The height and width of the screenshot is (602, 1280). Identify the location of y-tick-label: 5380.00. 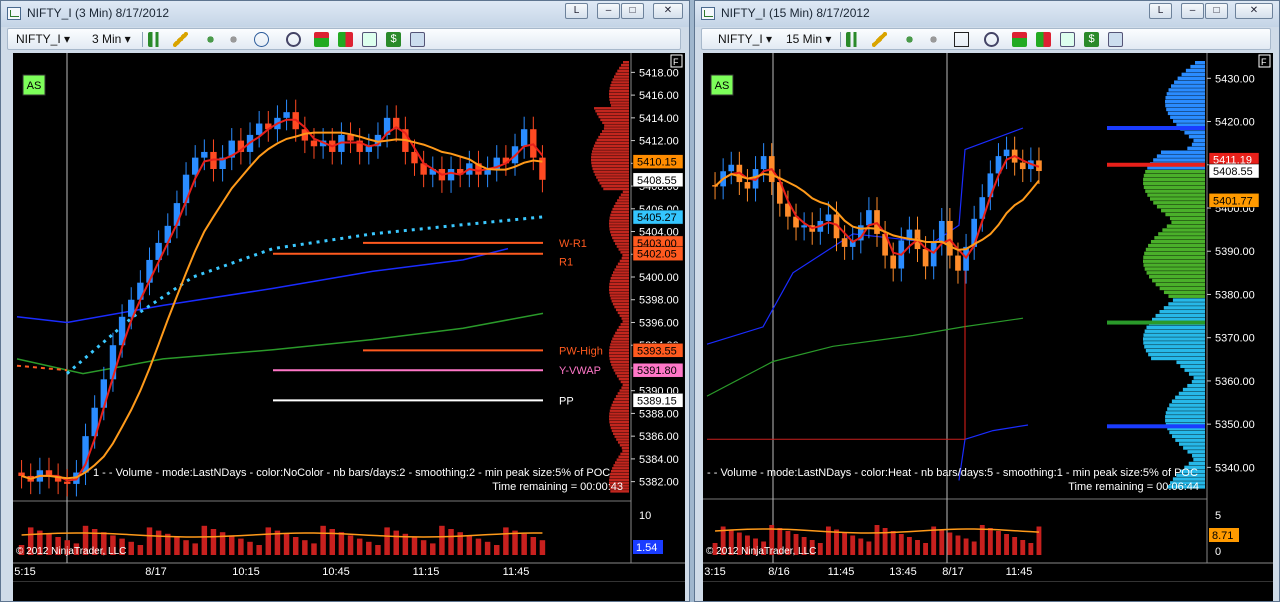
(1235, 295).